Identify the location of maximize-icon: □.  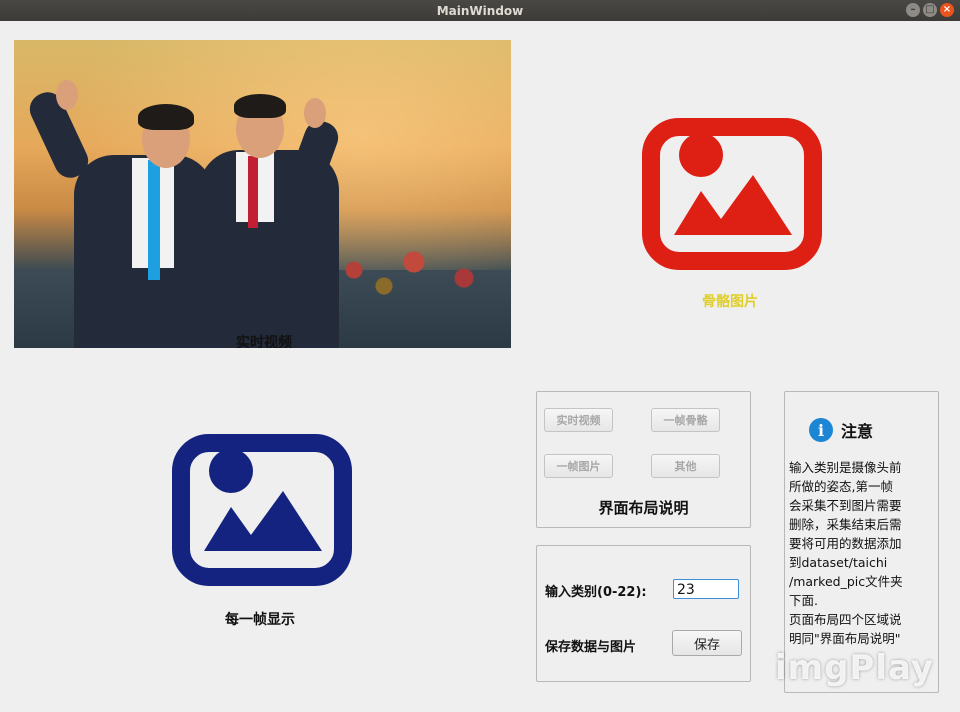
(930, 10).